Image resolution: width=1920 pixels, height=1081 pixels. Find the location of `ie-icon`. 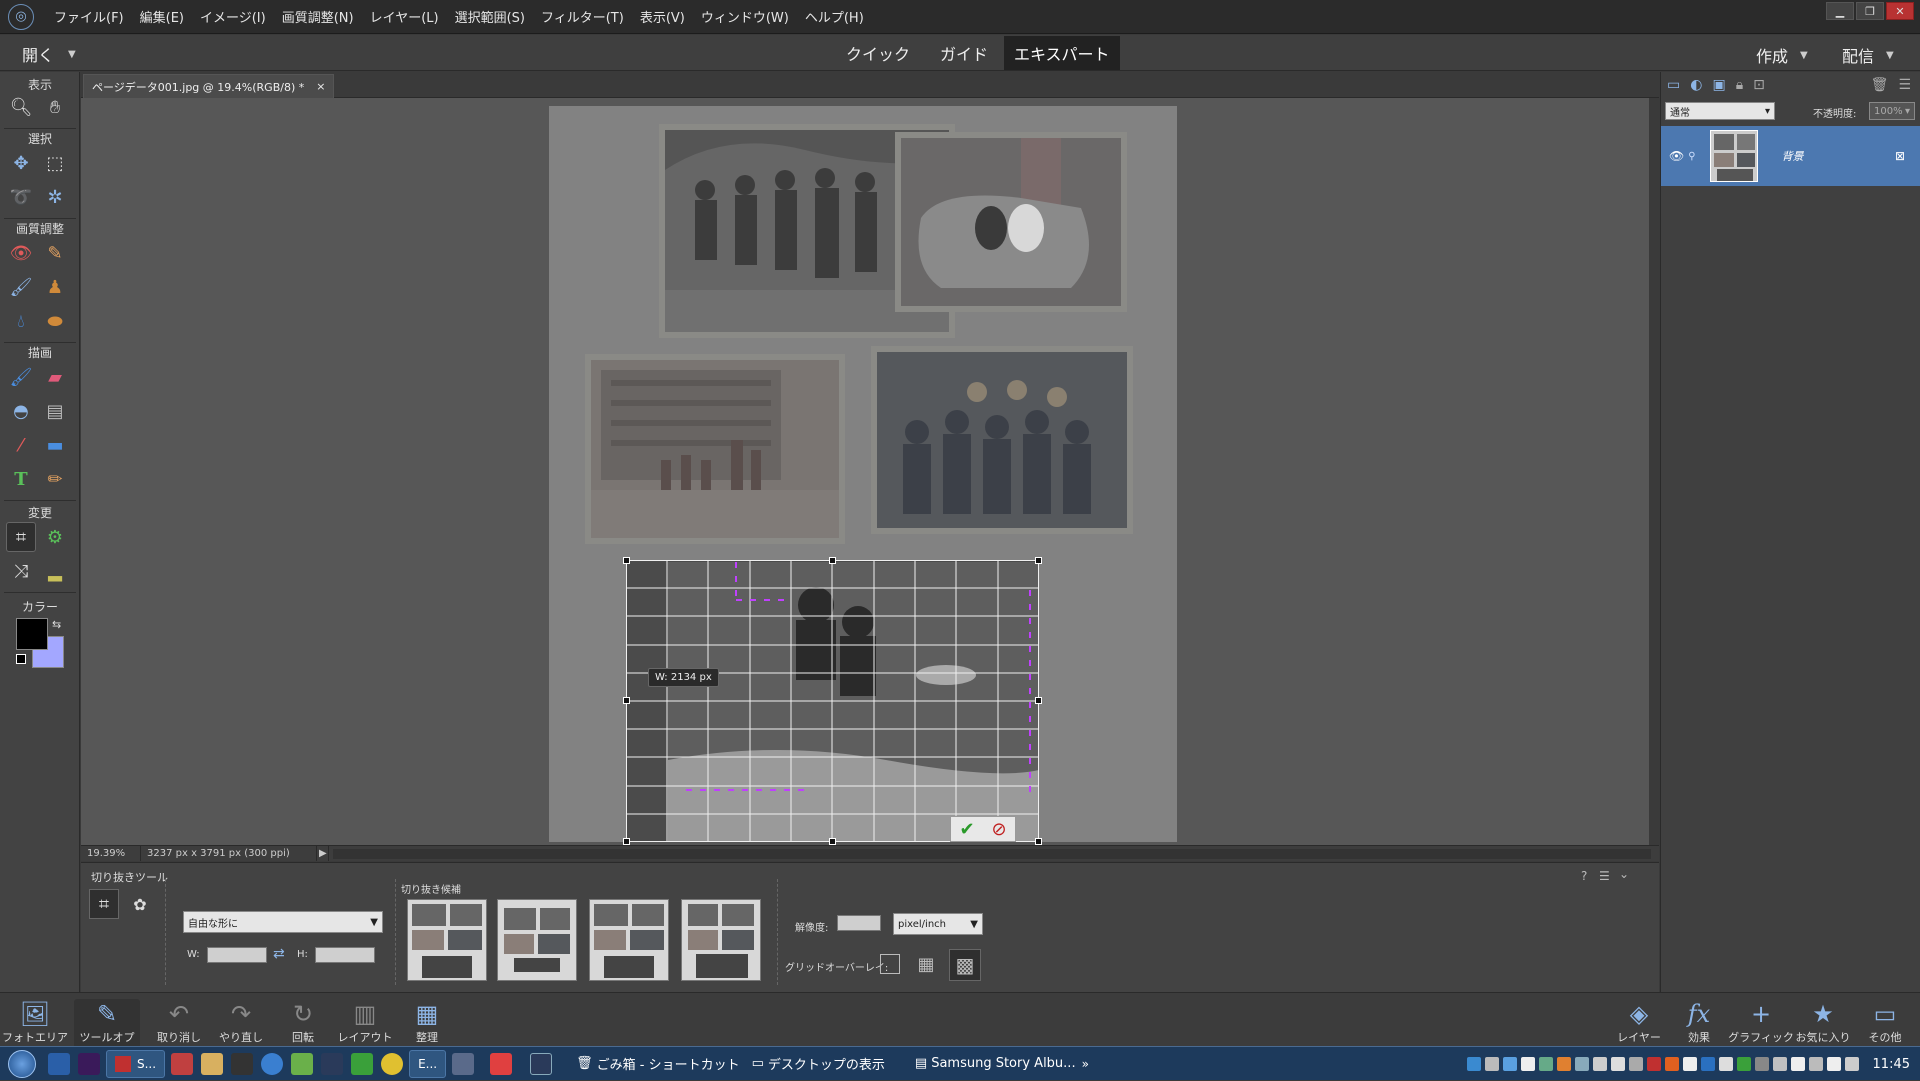

ie-icon is located at coordinates (272, 1063).